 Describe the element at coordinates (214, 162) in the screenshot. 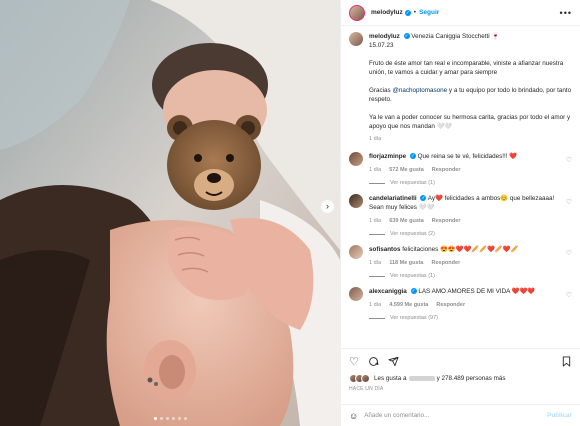

I see `bear-emoji-icon` at that location.